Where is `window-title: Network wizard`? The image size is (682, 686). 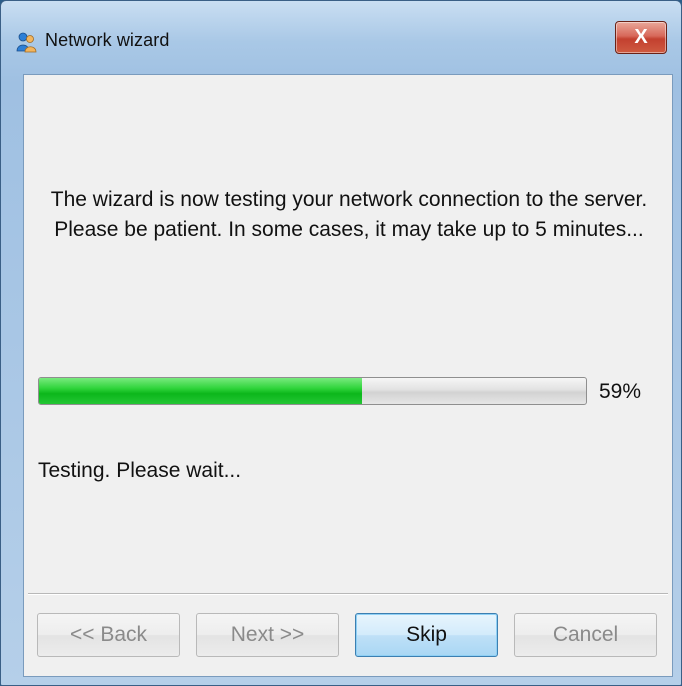 window-title: Network wizard is located at coordinates (107, 40).